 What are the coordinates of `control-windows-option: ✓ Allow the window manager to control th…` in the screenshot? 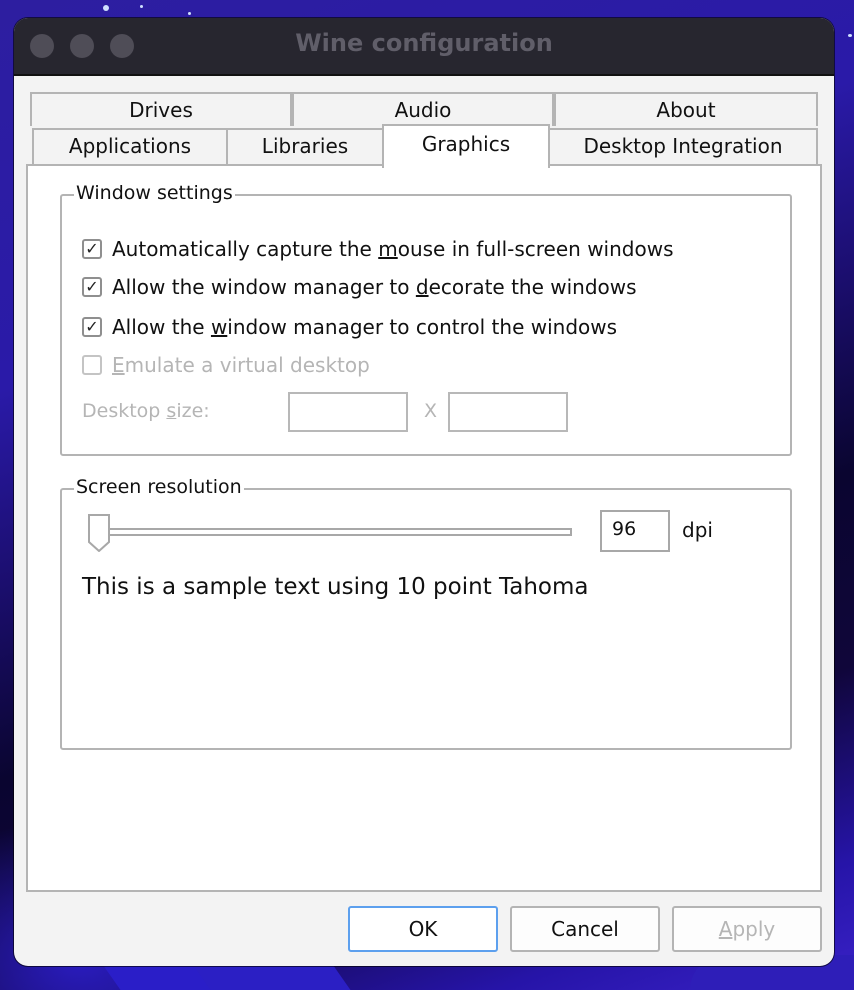 It's located at (349, 327).